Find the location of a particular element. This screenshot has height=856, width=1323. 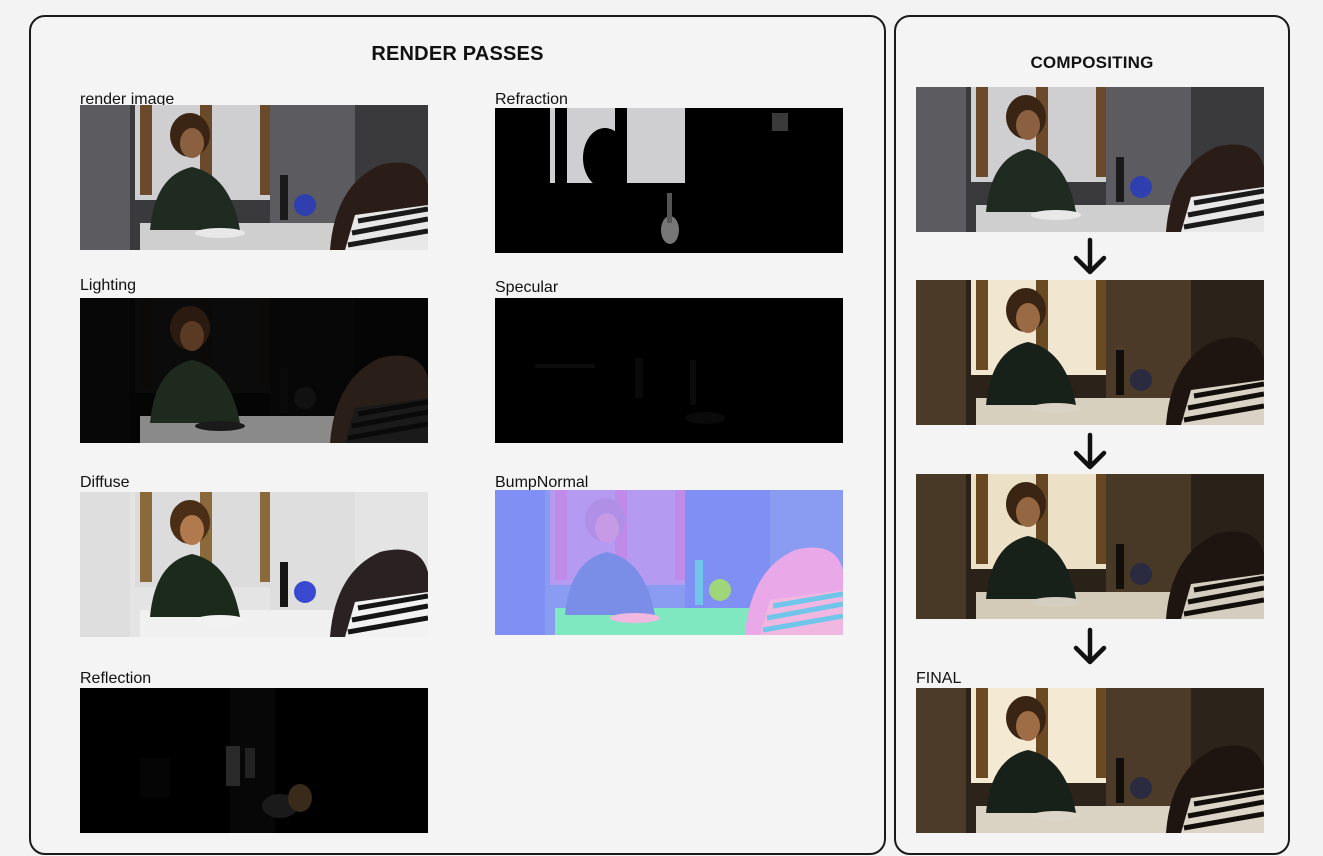

pass-label: Lighting is located at coordinates (108, 285).